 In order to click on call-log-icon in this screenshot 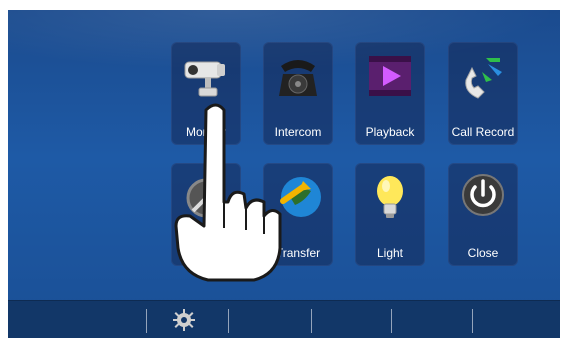, I will do `click(483, 78)`.